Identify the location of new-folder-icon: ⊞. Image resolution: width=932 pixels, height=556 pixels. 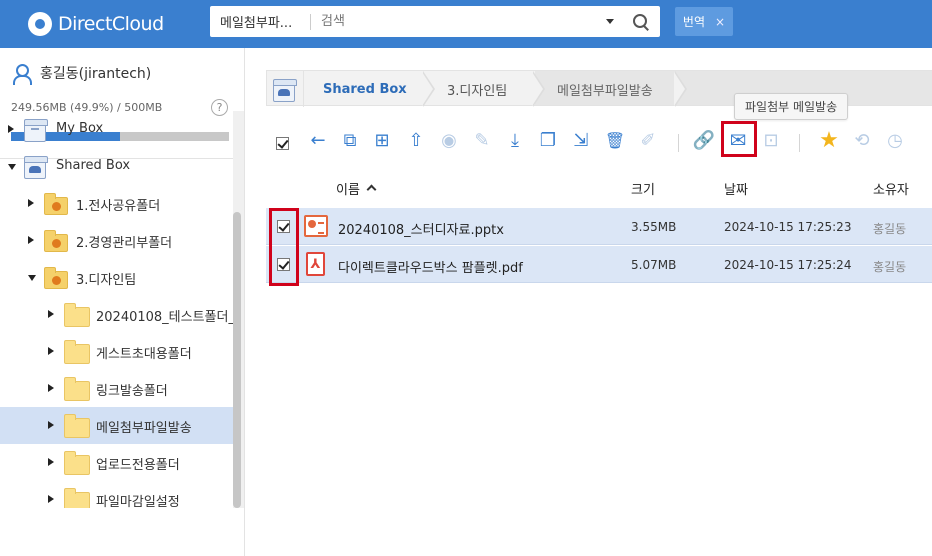
(382, 140).